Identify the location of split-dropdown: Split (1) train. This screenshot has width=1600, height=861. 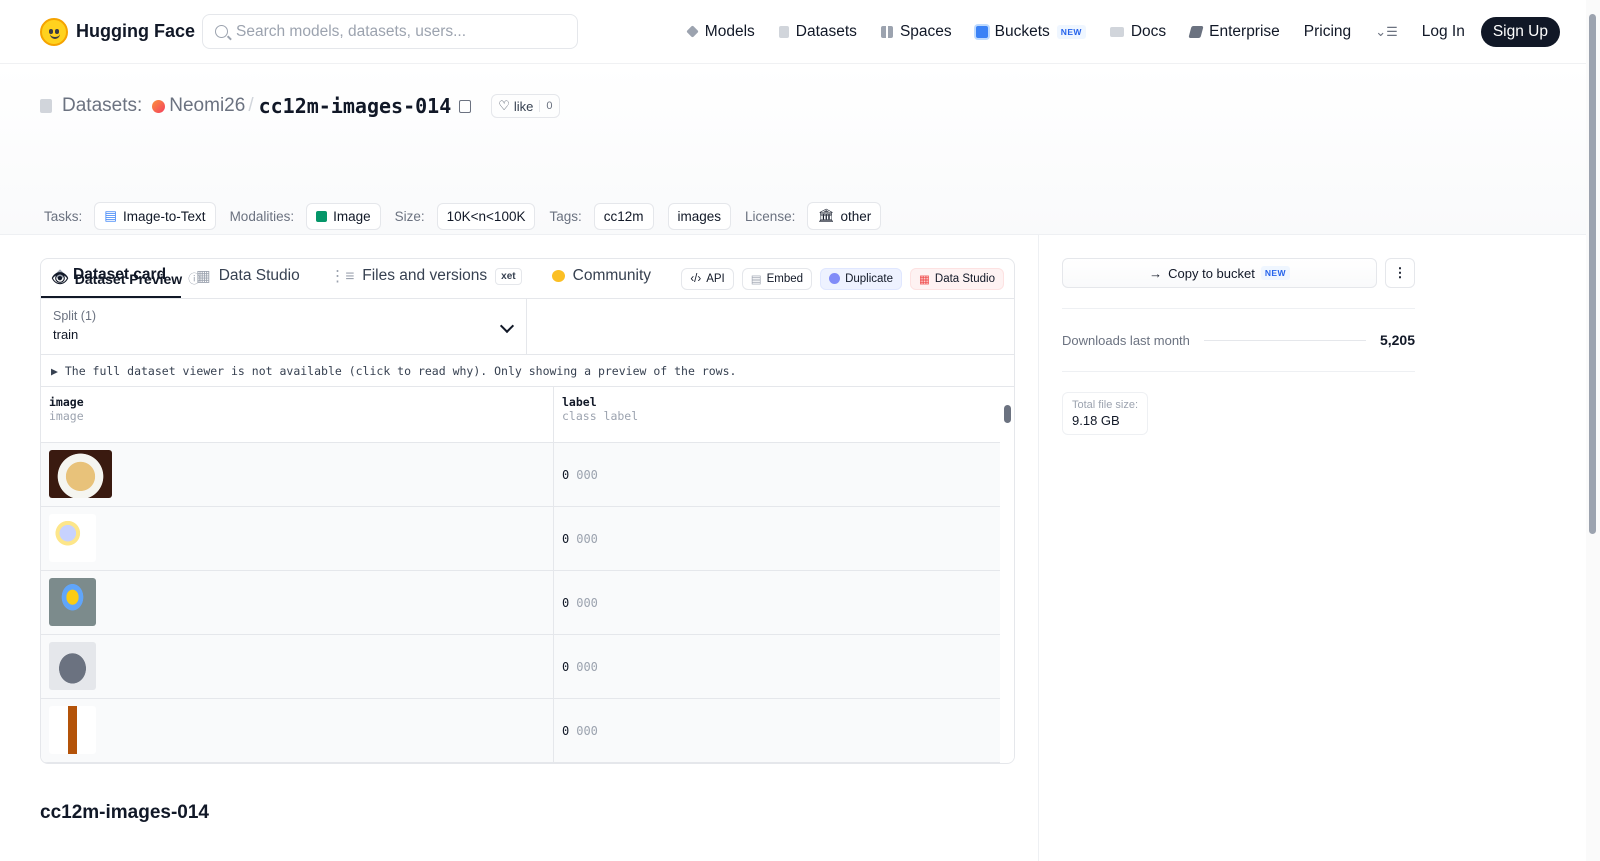
(284, 326).